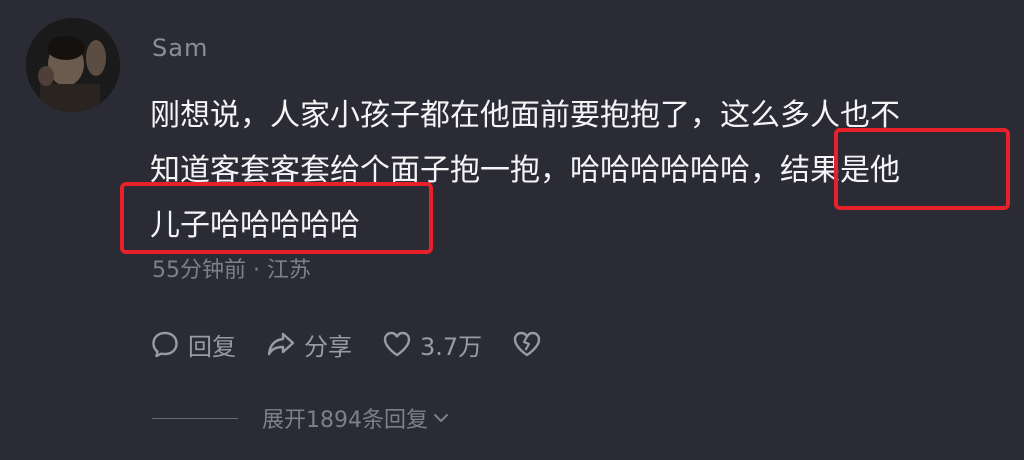 The image size is (1024, 460). I want to click on comment-line: 刚想说，人家小孩子都在他面前要抱抱了，这么多人也不, so click(525, 115).